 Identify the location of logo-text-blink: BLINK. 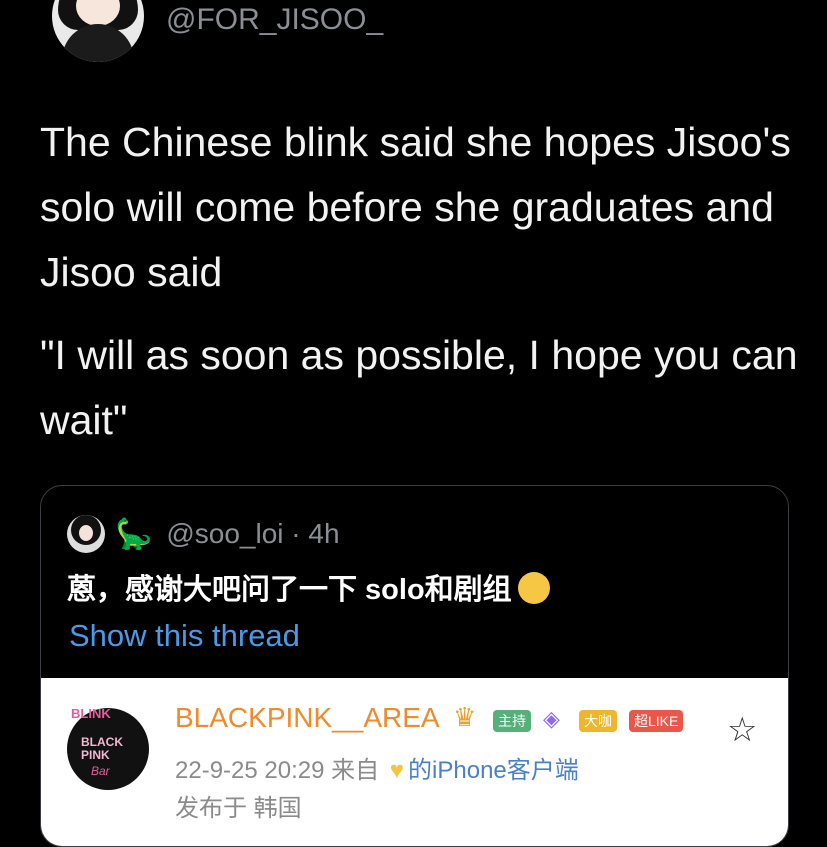
(91, 713).